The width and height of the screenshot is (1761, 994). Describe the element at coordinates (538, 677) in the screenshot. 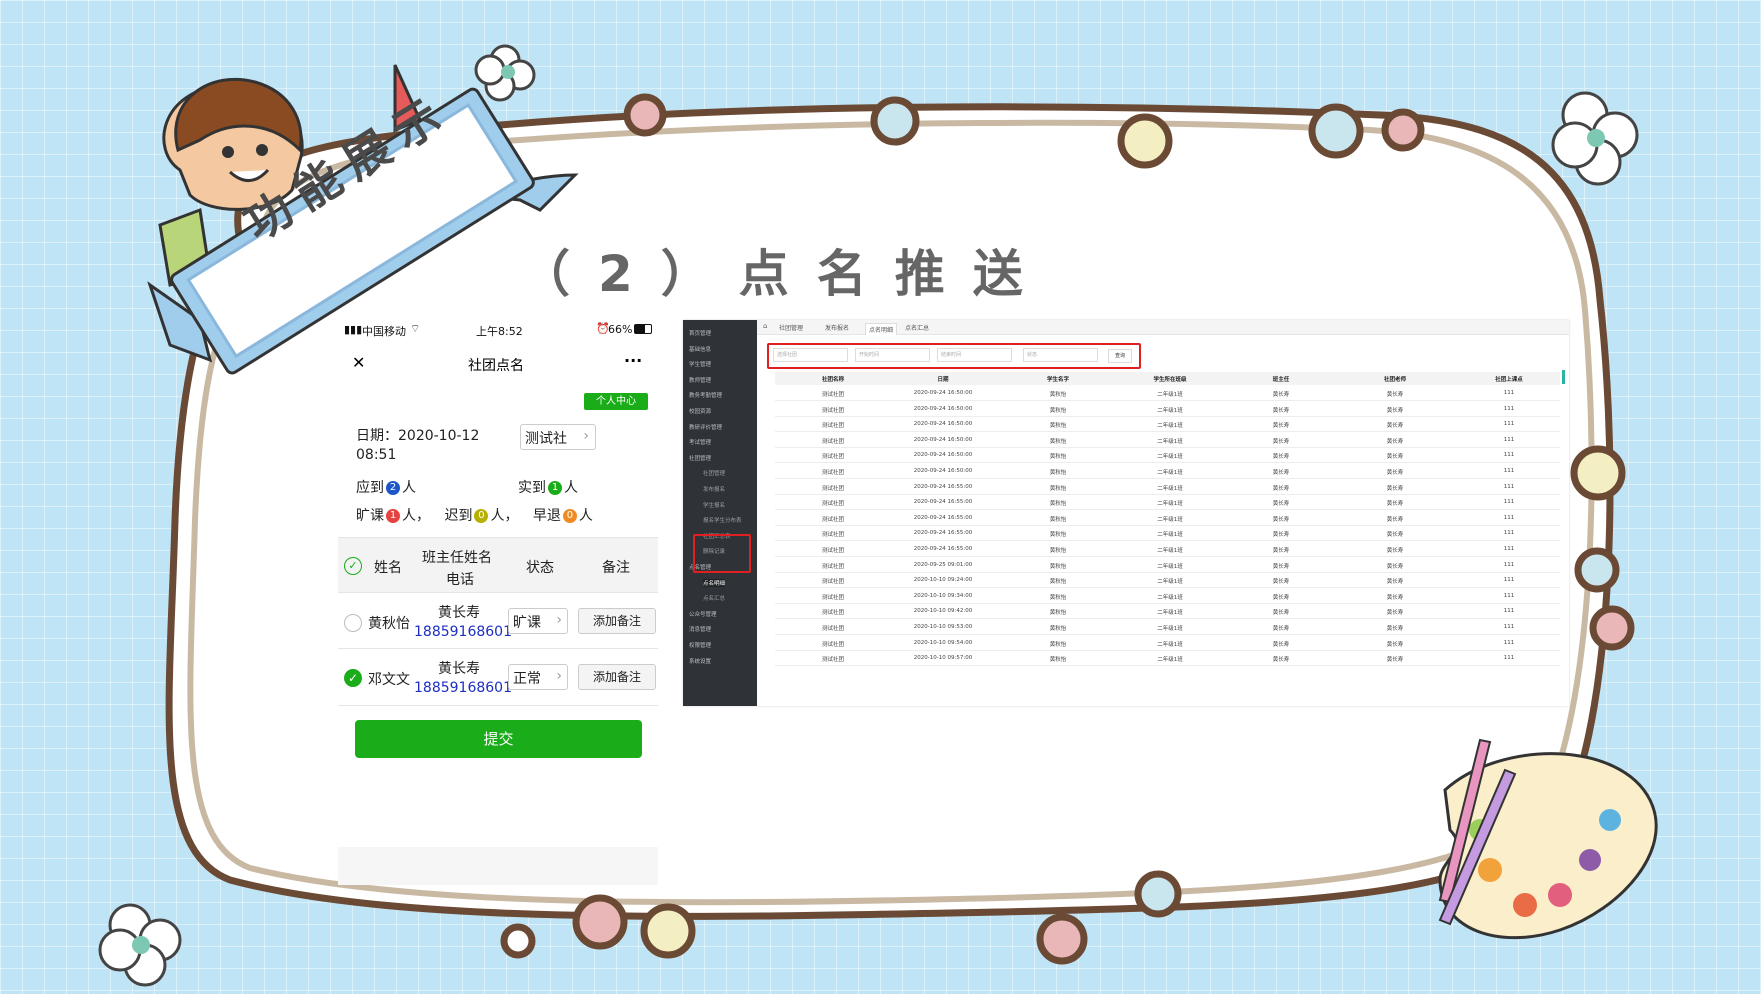

I see `status-select: 正常 ›` at that location.